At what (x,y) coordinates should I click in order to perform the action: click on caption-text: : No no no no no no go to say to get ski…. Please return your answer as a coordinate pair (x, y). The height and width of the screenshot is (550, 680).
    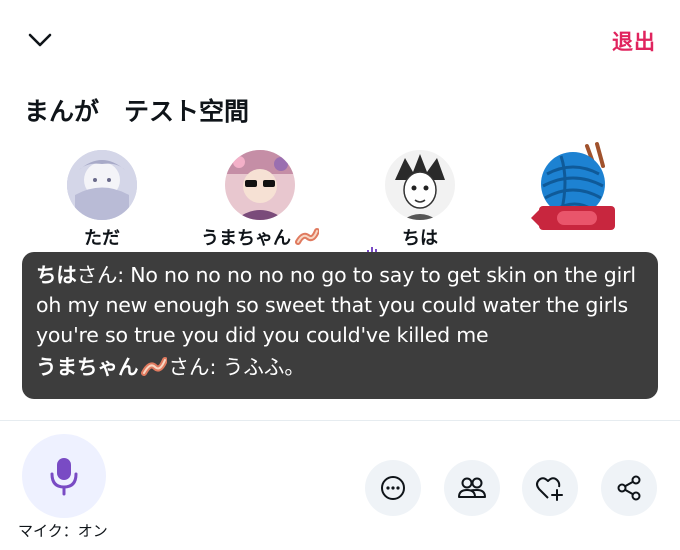
    Looking at the image, I should click on (336, 305).